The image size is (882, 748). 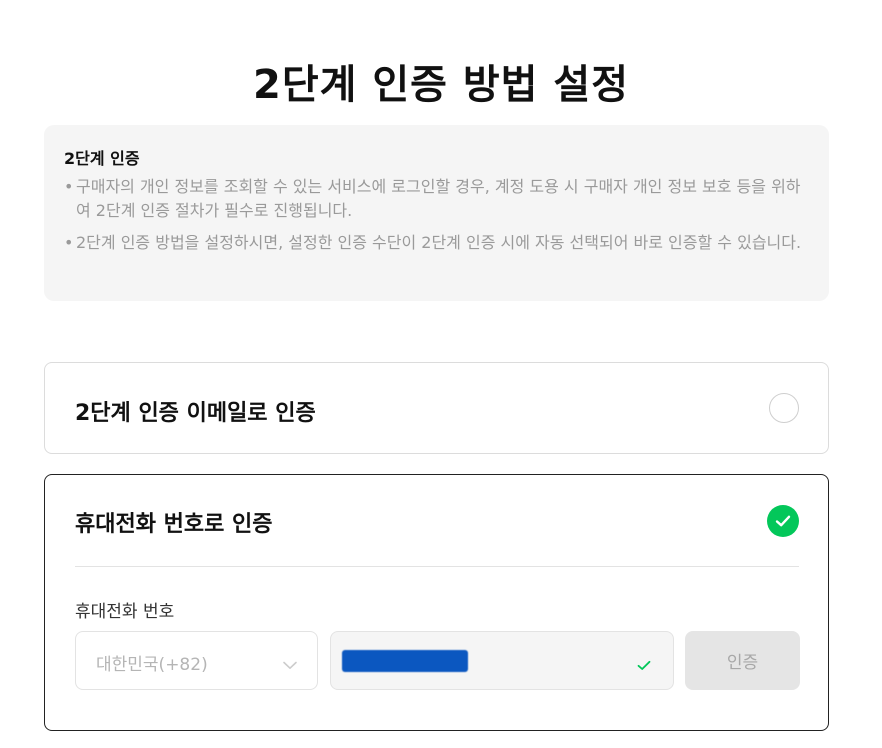 What do you see at coordinates (437, 566) in the screenshot?
I see `divider` at bounding box center [437, 566].